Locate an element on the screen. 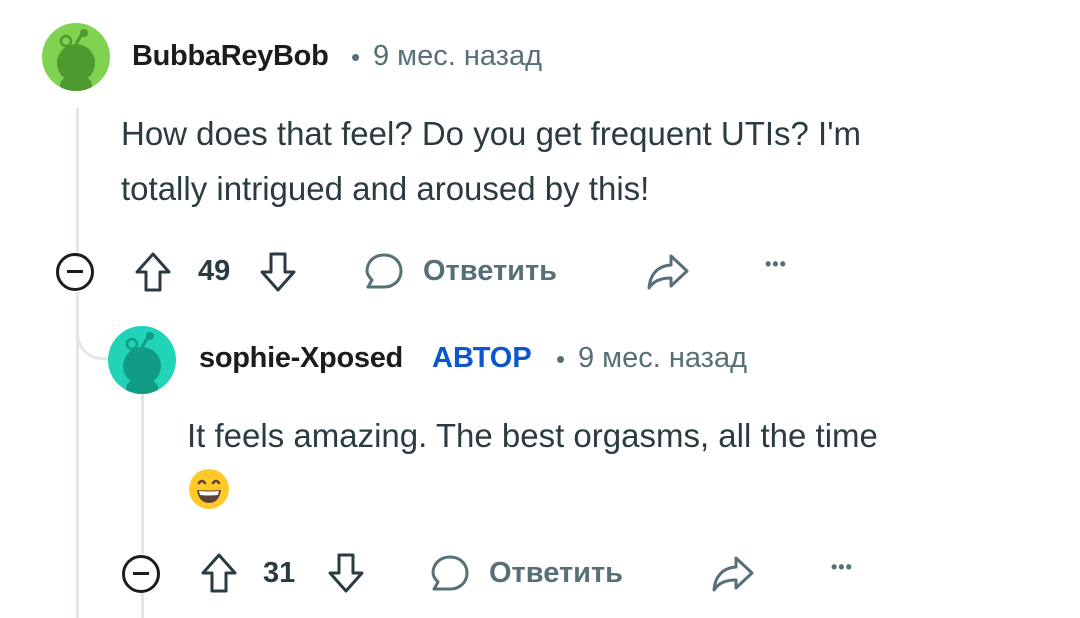 This screenshot has height=618, width=1080. comment-body-line: totally intrigued and aroused by this! is located at coordinates (385, 188).